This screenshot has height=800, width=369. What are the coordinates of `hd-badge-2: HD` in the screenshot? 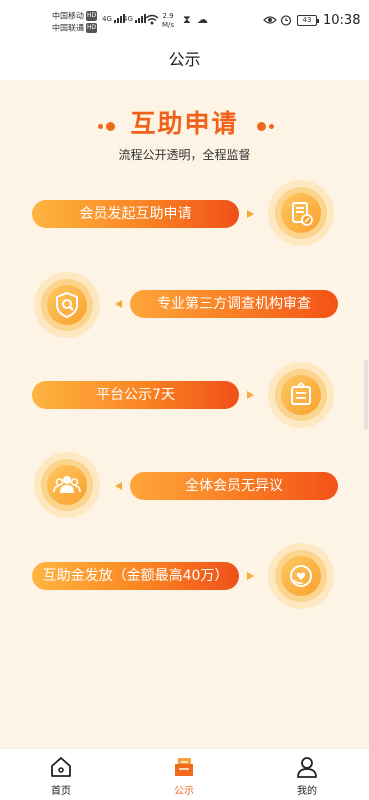 It's located at (92, 28).